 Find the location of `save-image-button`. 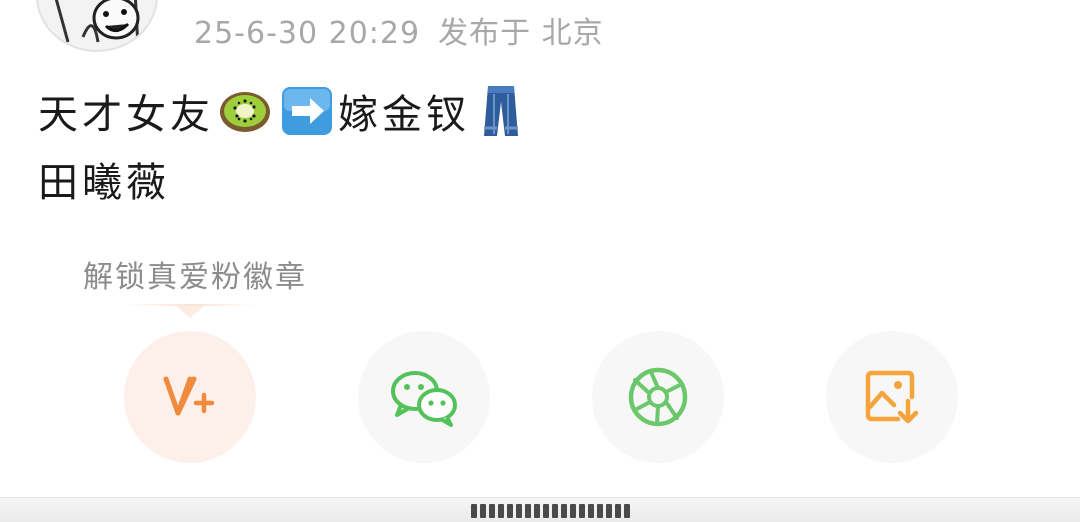

save-image-button is located at coordinates (892, 397).